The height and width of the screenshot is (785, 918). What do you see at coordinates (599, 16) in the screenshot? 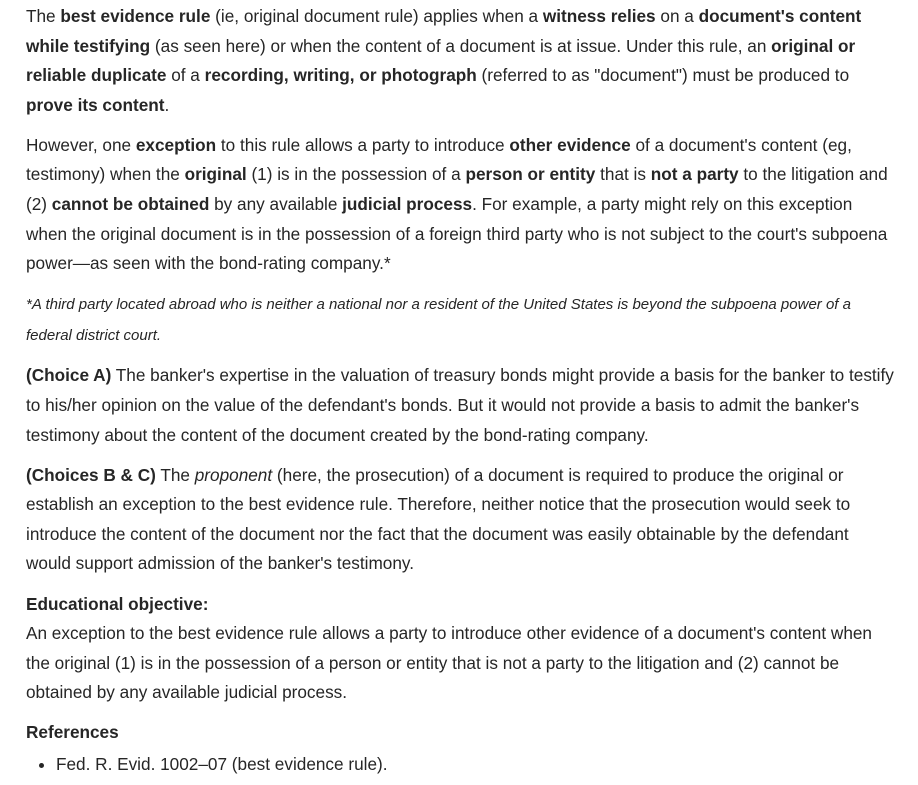
I see `bold-text: witness relies` at bounding box center [599, 16].